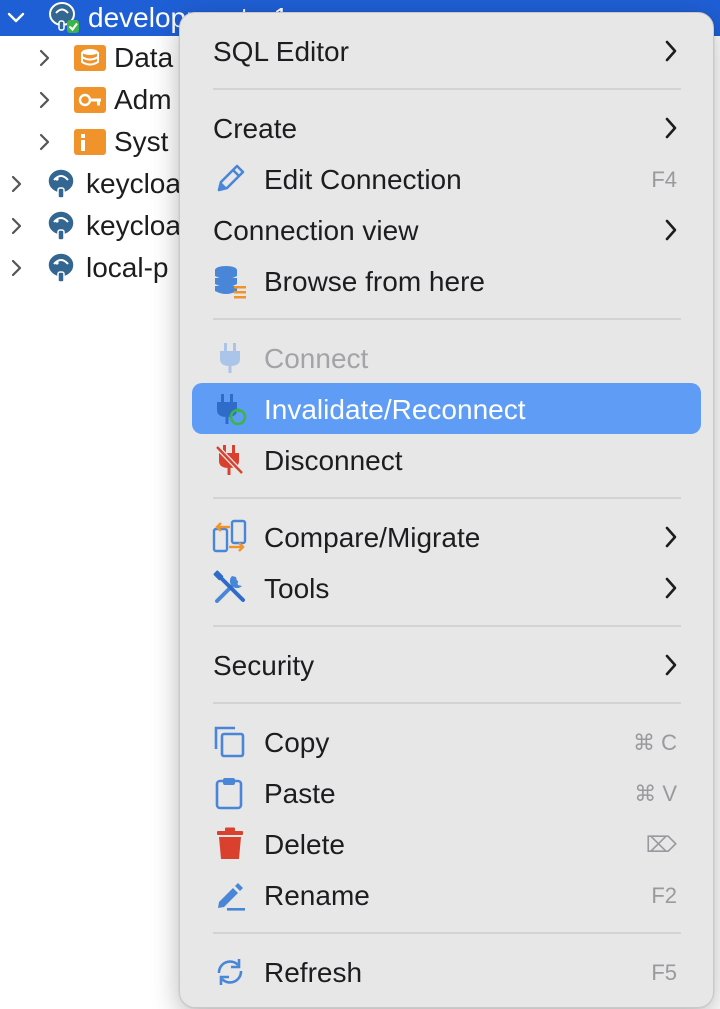  I want to click on menu-item-copy: Copy ⌘ C, so click(446, 741).